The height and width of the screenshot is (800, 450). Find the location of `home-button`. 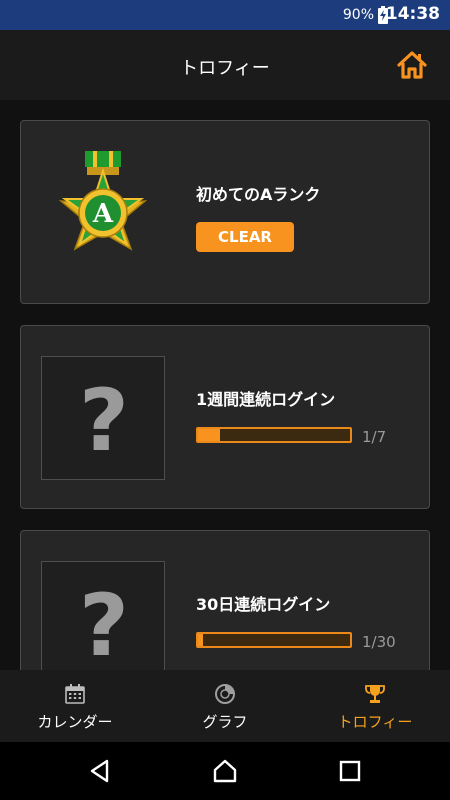

home-button is located at coordinates (412, 65).